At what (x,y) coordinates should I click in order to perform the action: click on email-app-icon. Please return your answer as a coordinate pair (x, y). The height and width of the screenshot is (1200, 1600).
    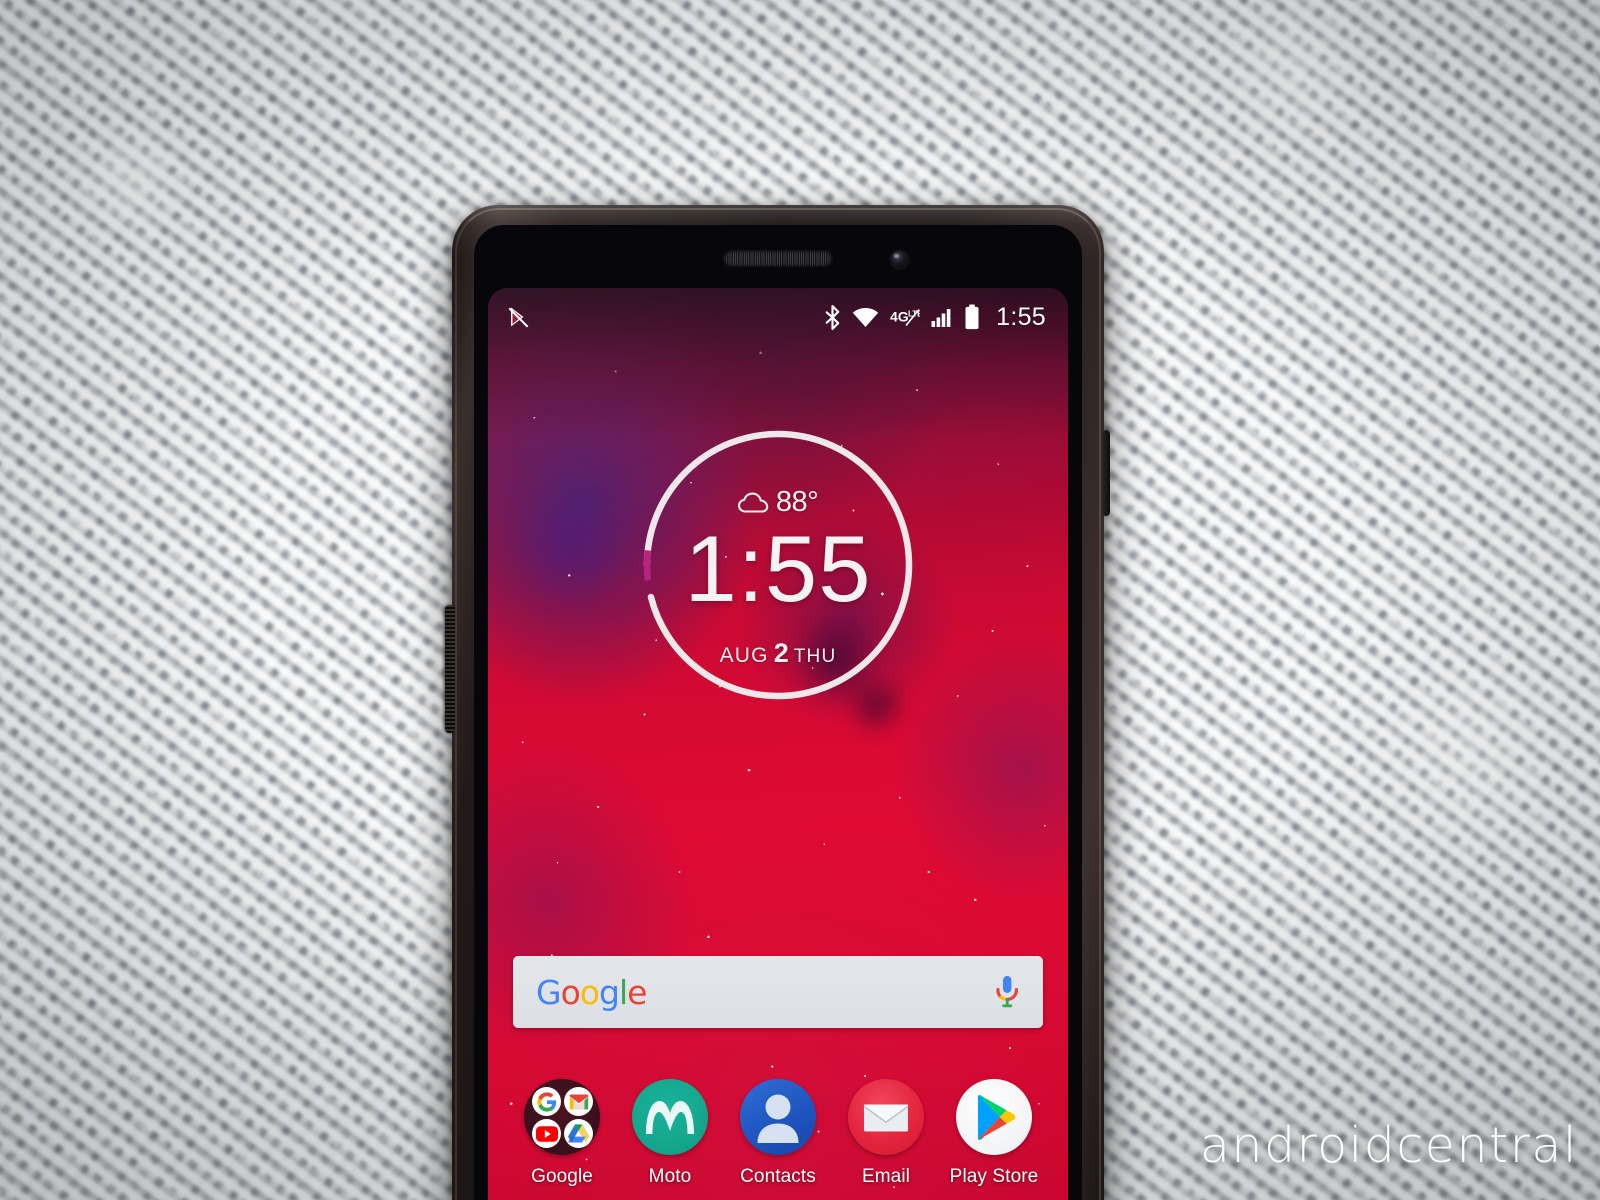
    Looking at the image, I should click on (886, 1117).